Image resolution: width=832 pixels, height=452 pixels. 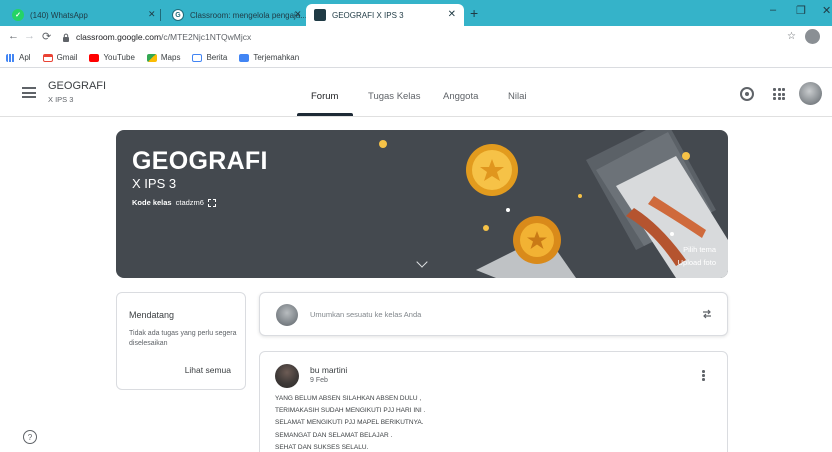 I want to click on tab-grades: Nilai, so click(x=517, y=96).